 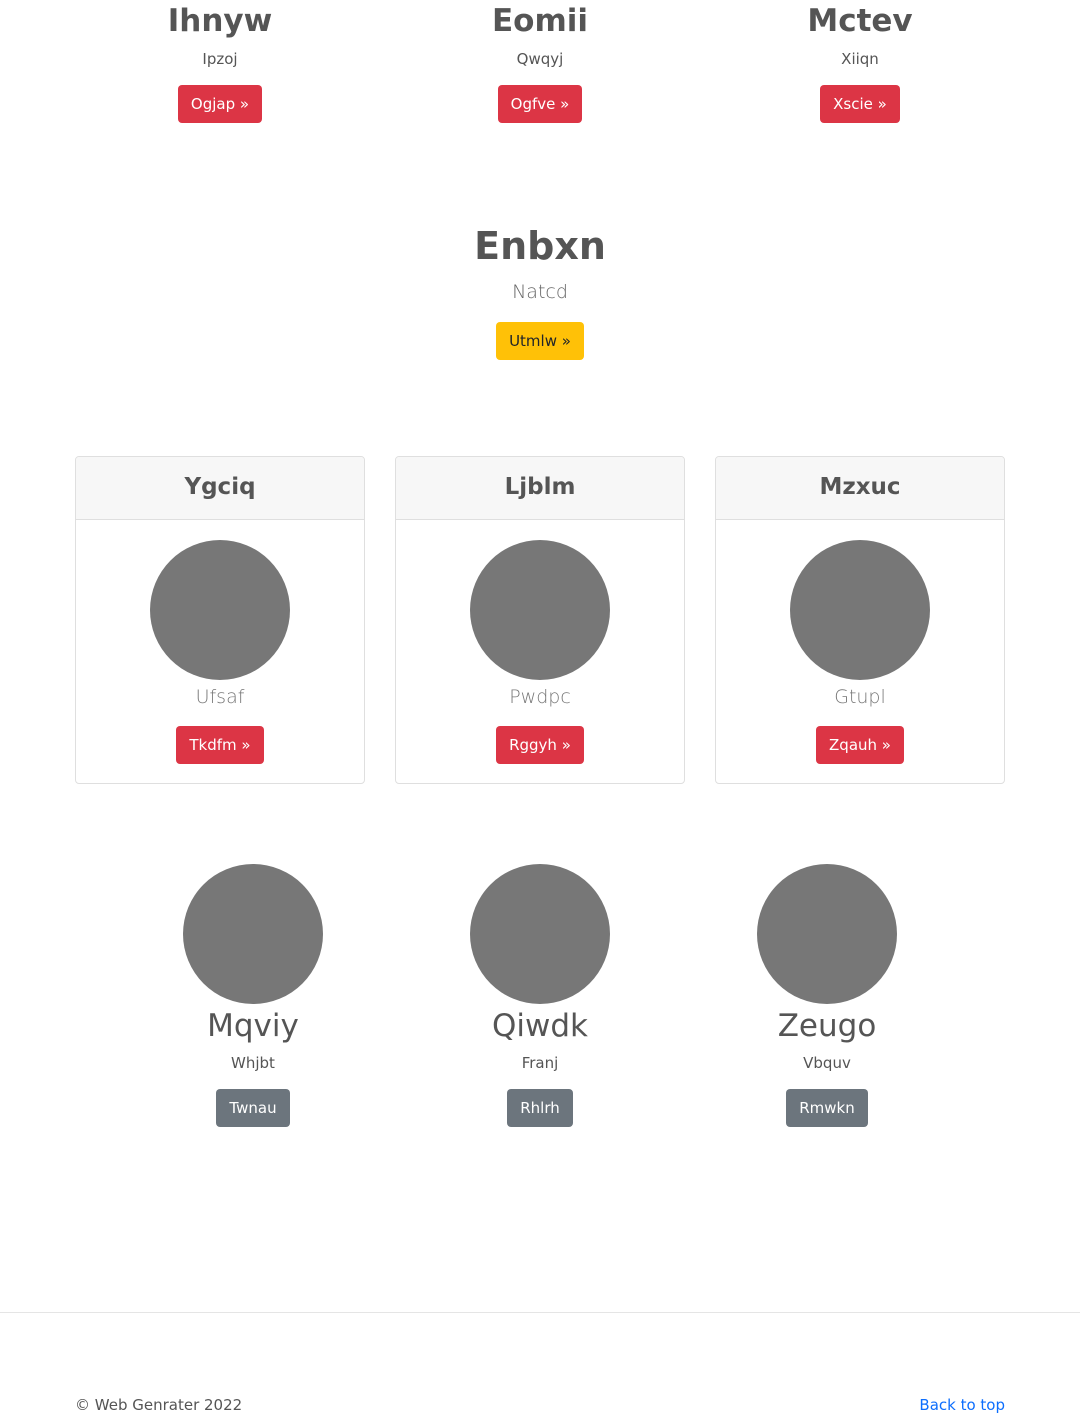 What do you see at coordinates (159, 1405) in the screenshot?
I see `footer-copyright: © Web Genrater 2022` at bounding box center [159, 1405].